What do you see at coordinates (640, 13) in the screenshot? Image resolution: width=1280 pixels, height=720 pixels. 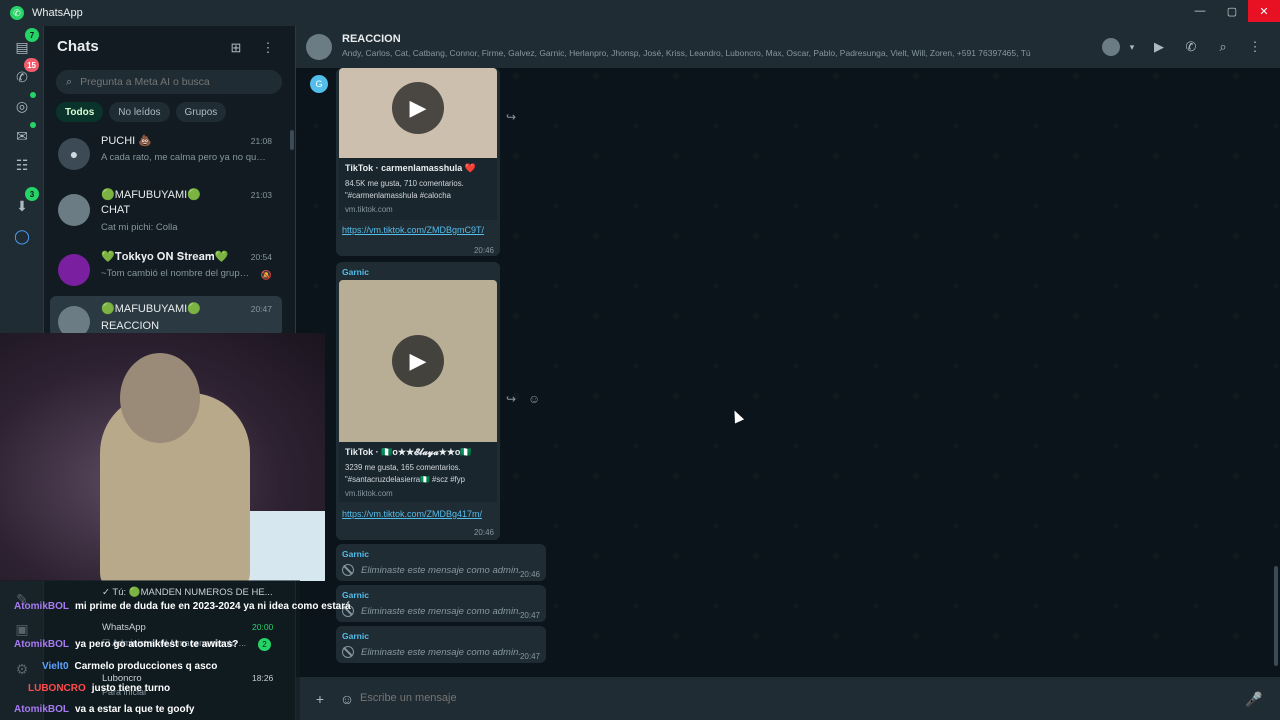 I see `window-titlebar: ✆ WhatsApp — ▢ ✕` at bounding box center [640, 13].